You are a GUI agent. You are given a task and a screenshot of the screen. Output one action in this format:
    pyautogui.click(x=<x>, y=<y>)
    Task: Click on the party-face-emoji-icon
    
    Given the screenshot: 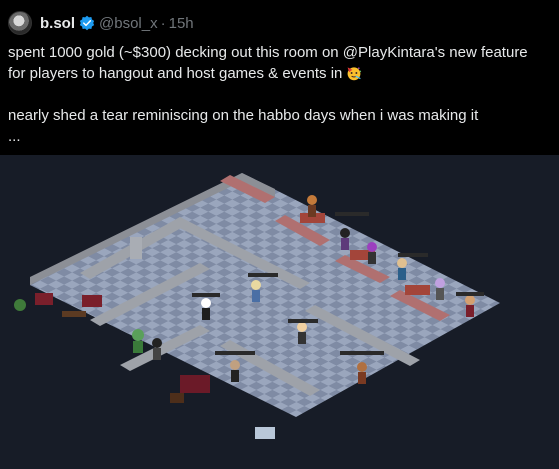 What is the action you would take?
    pyautogui.click(x=354, y=74)
    